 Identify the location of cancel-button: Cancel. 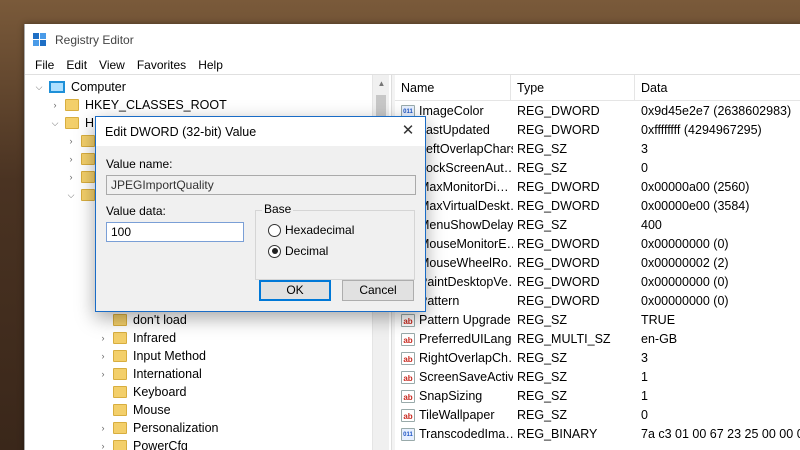
(378, 290).